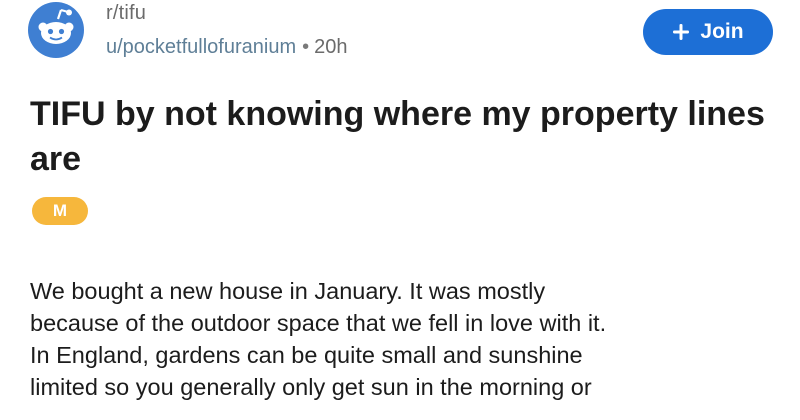 The width and height of the screenshot is (800, 420). I want to click on plus-icon, so click(681, 32).